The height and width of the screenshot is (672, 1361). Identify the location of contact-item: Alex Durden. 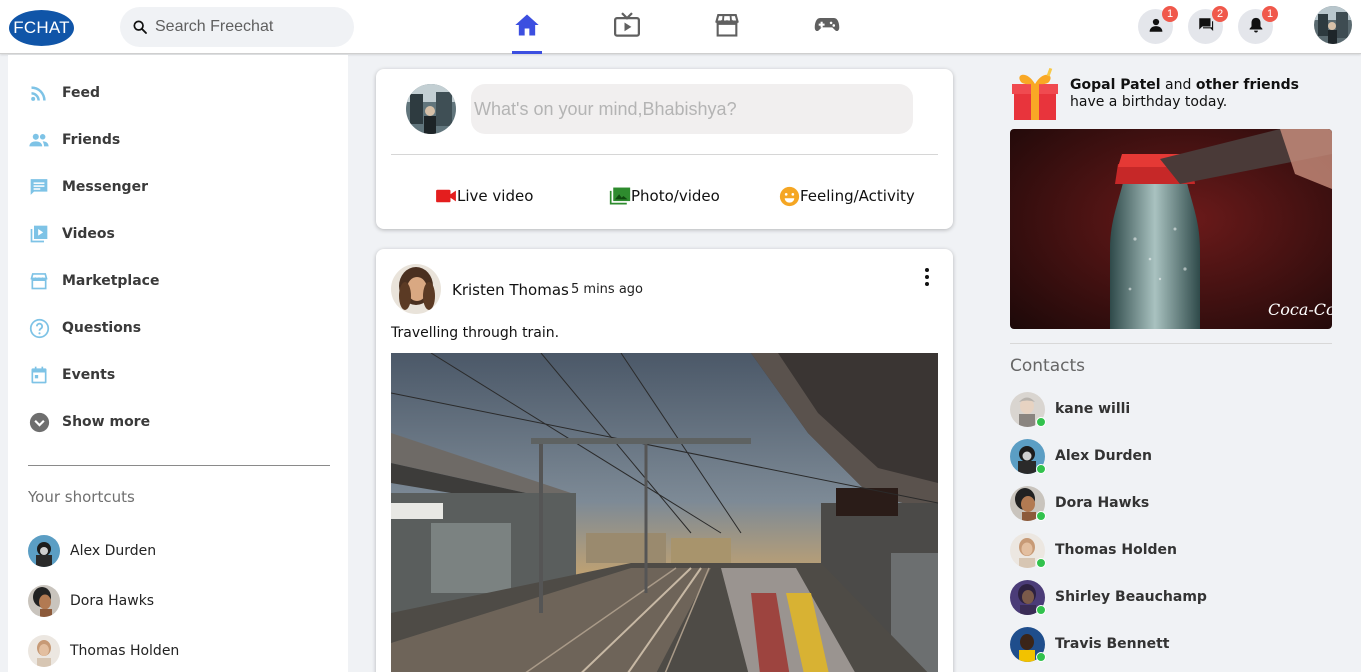
(1081, 456).